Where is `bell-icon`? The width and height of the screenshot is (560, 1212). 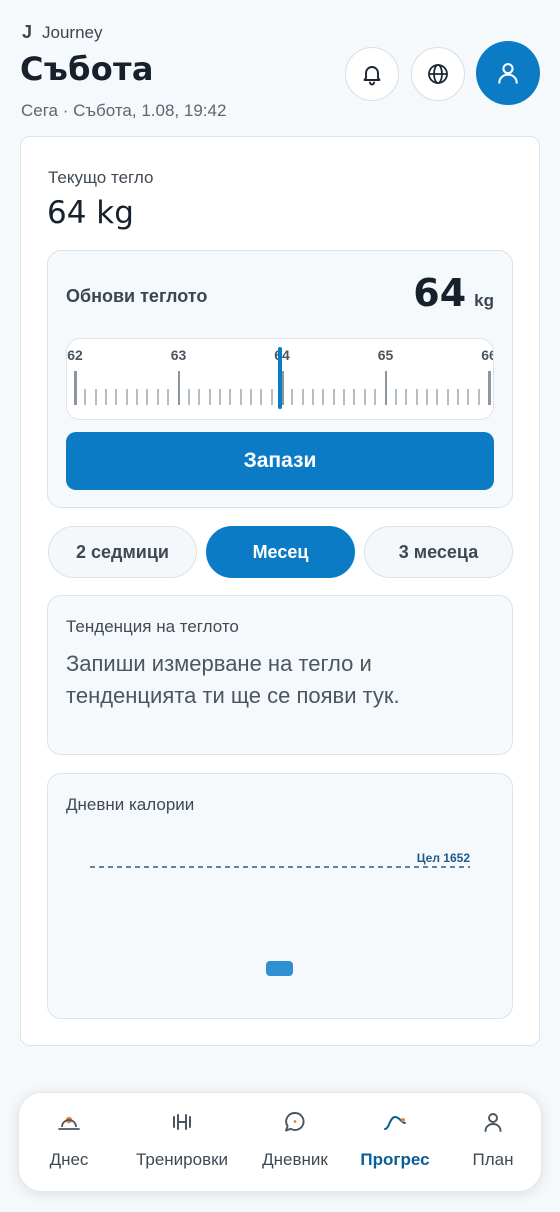 bell-icon is located at coordinates (372, 76).